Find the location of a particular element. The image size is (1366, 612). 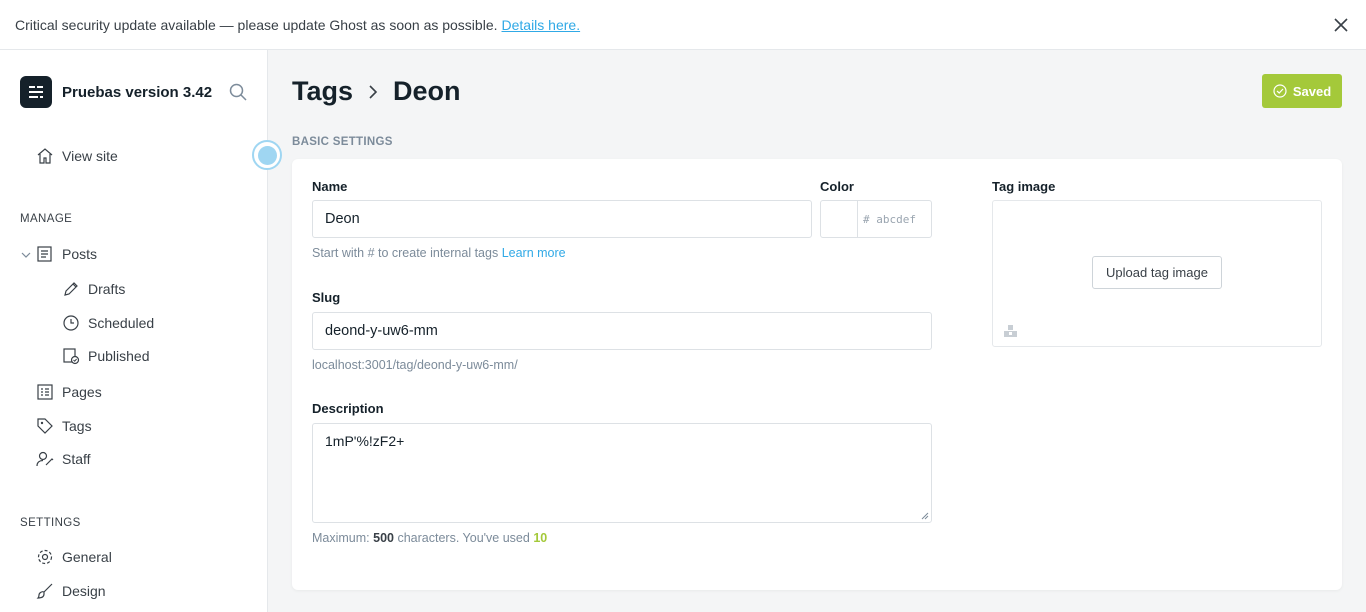

name-input: Deon is located at coordinates (562, 219).